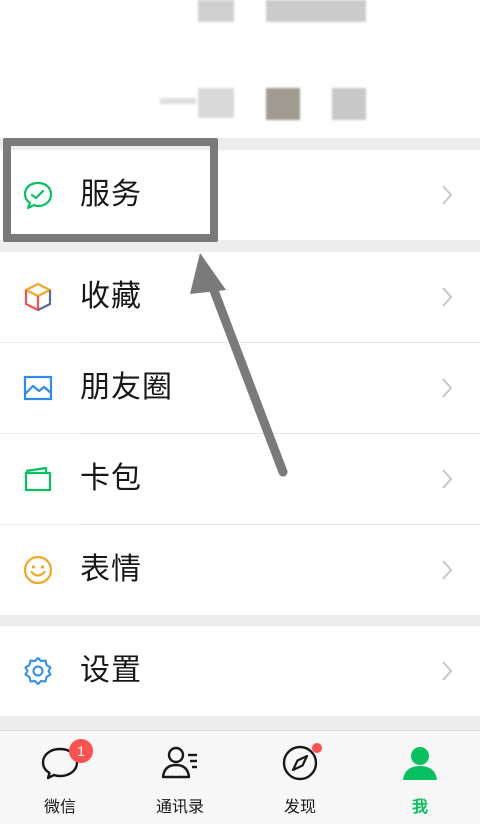 Image resolution: width=480 pixels, height=824 pixels. I want to click on smiley-face-icon, so click(38, 570).